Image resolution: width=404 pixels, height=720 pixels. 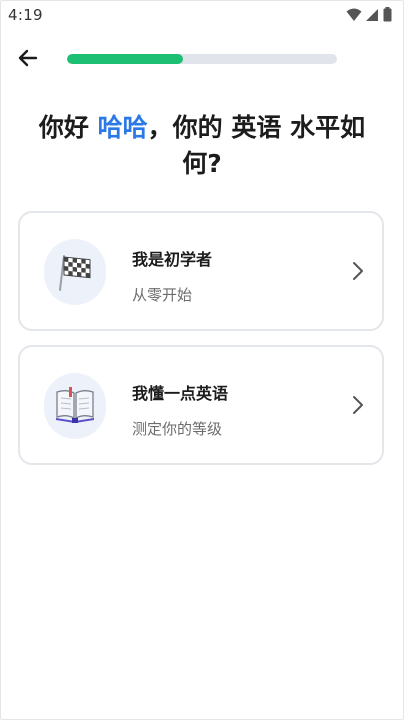 I want to click on page-title: 你好 哈哈，你的 英语 水平如何?, so click(x=202, y=146).